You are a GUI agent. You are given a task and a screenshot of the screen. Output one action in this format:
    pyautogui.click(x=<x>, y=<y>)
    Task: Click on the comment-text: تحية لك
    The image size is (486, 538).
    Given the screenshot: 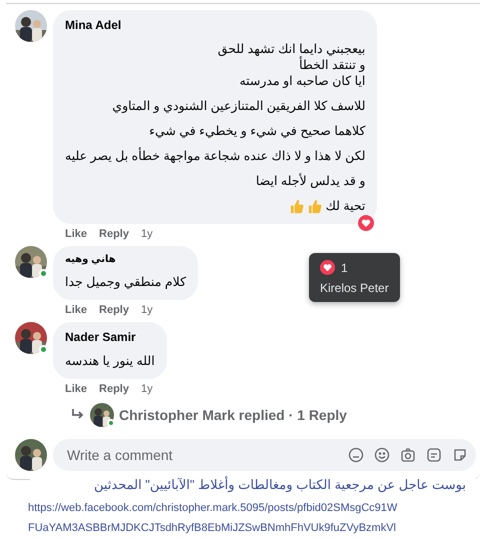 What is the action you would take?
    pyautogui.click(x=215, y=206)
    